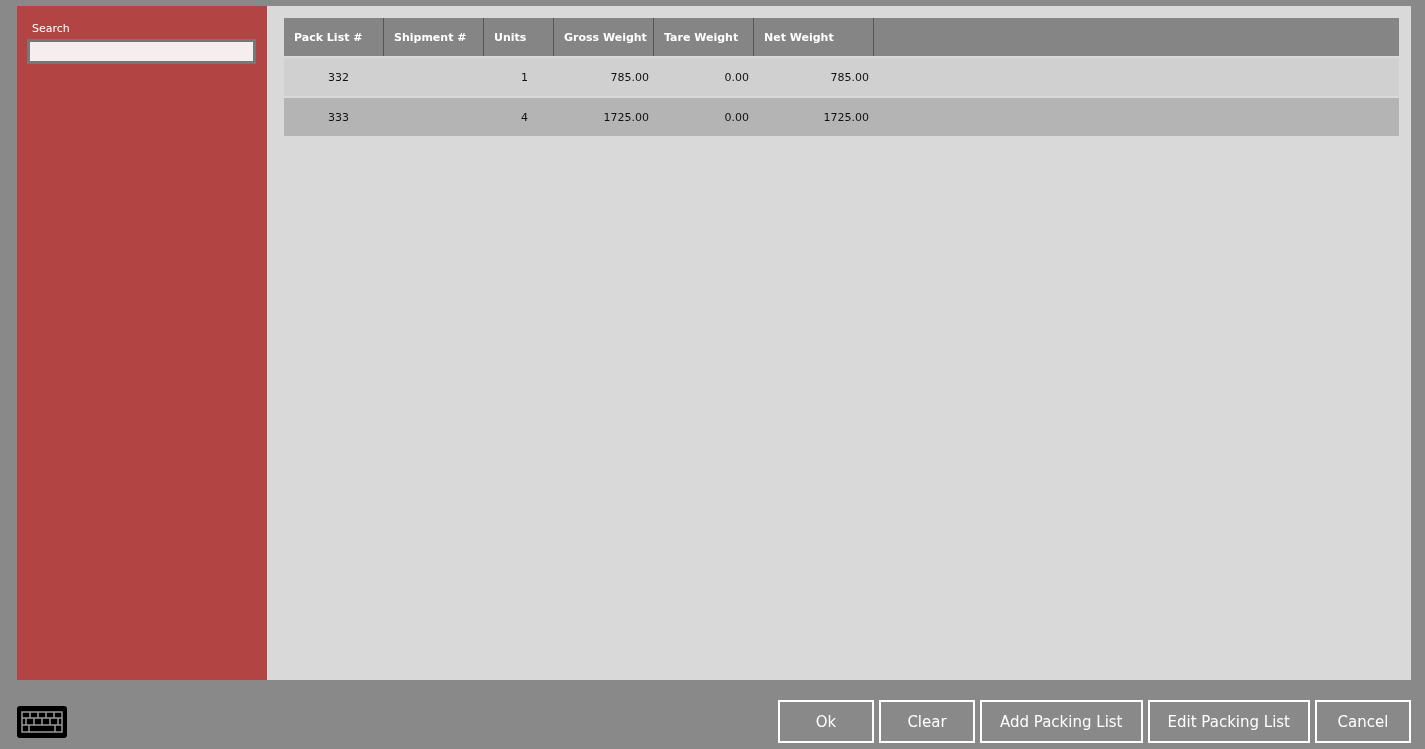 The height and width of the screenshot is (749, 1425). Describe the element at coordinates (434, 37) in the screenshot. I see `column-header: Shipment #` at that location.